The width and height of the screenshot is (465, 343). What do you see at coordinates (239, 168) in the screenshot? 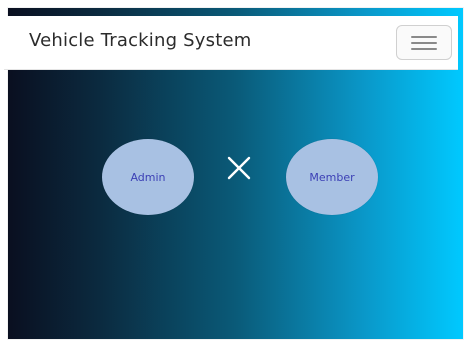
I see `close-x-icon` at bounding box center [239, 168].